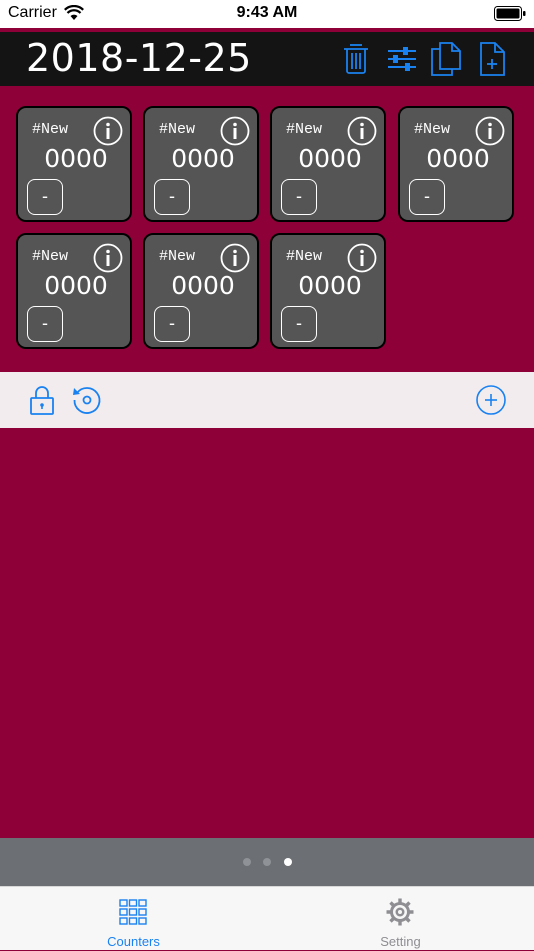  Describe the element at coordinates (400, 941) in the screenshot. I see `tab-label-setting: Setting` at that location.